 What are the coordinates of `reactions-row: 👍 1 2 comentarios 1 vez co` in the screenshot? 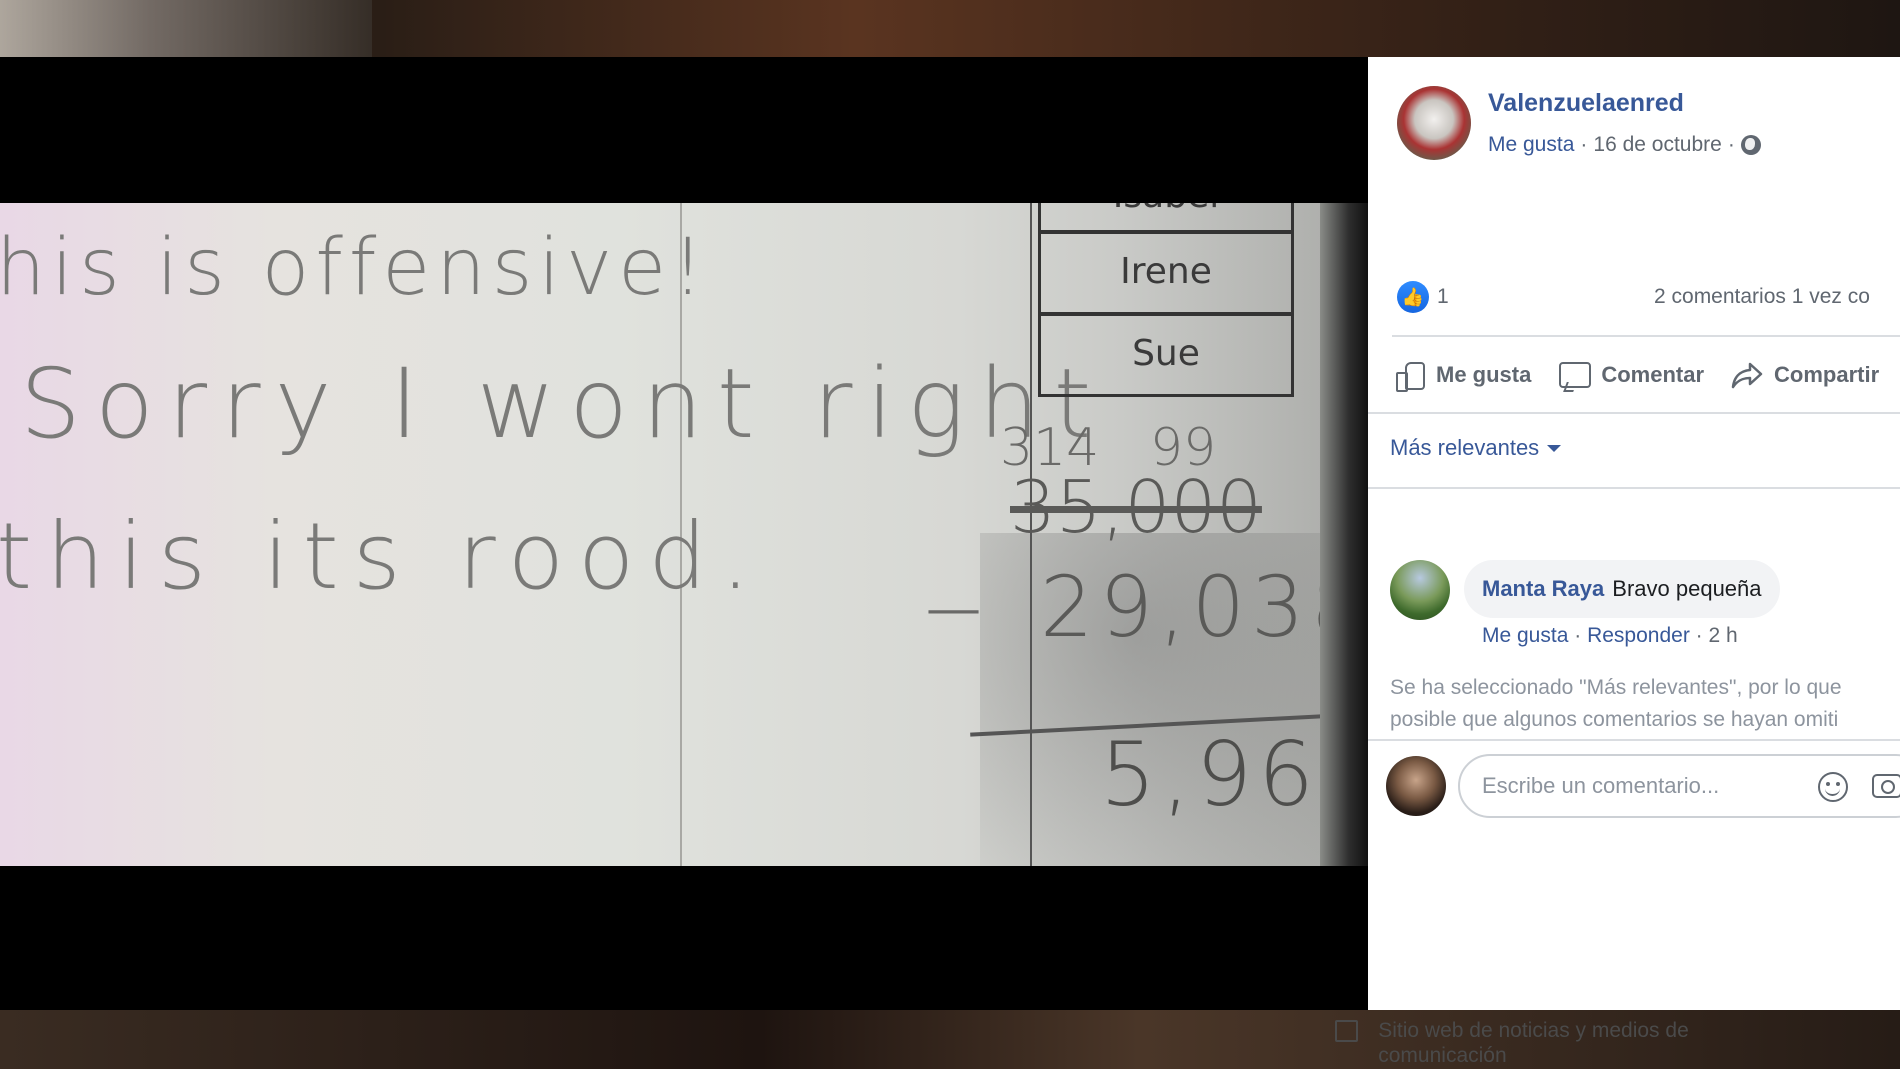 It's located at (1648, 299).